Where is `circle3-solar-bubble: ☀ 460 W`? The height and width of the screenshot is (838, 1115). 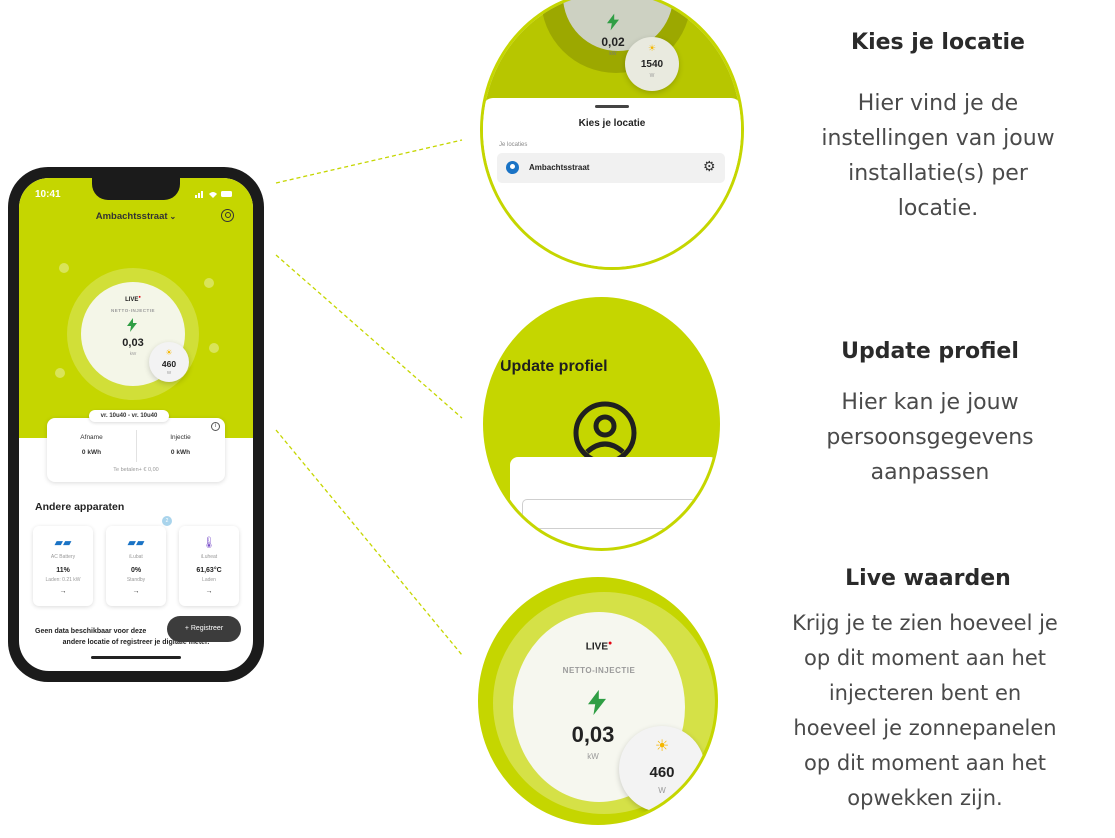
circle3-solar-bubble: ☀ 460 W is located at coordinates (662, 769).